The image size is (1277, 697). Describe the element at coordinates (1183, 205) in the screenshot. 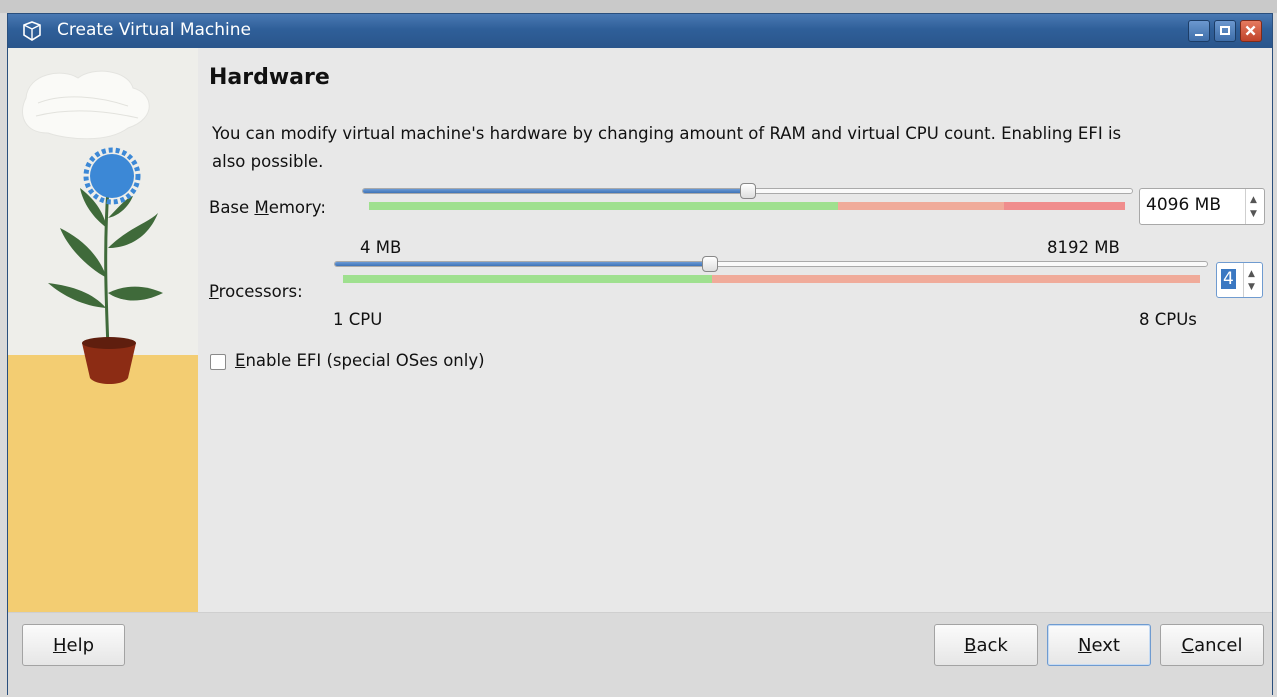

I see `memory-value: 4096 MB` at that location.